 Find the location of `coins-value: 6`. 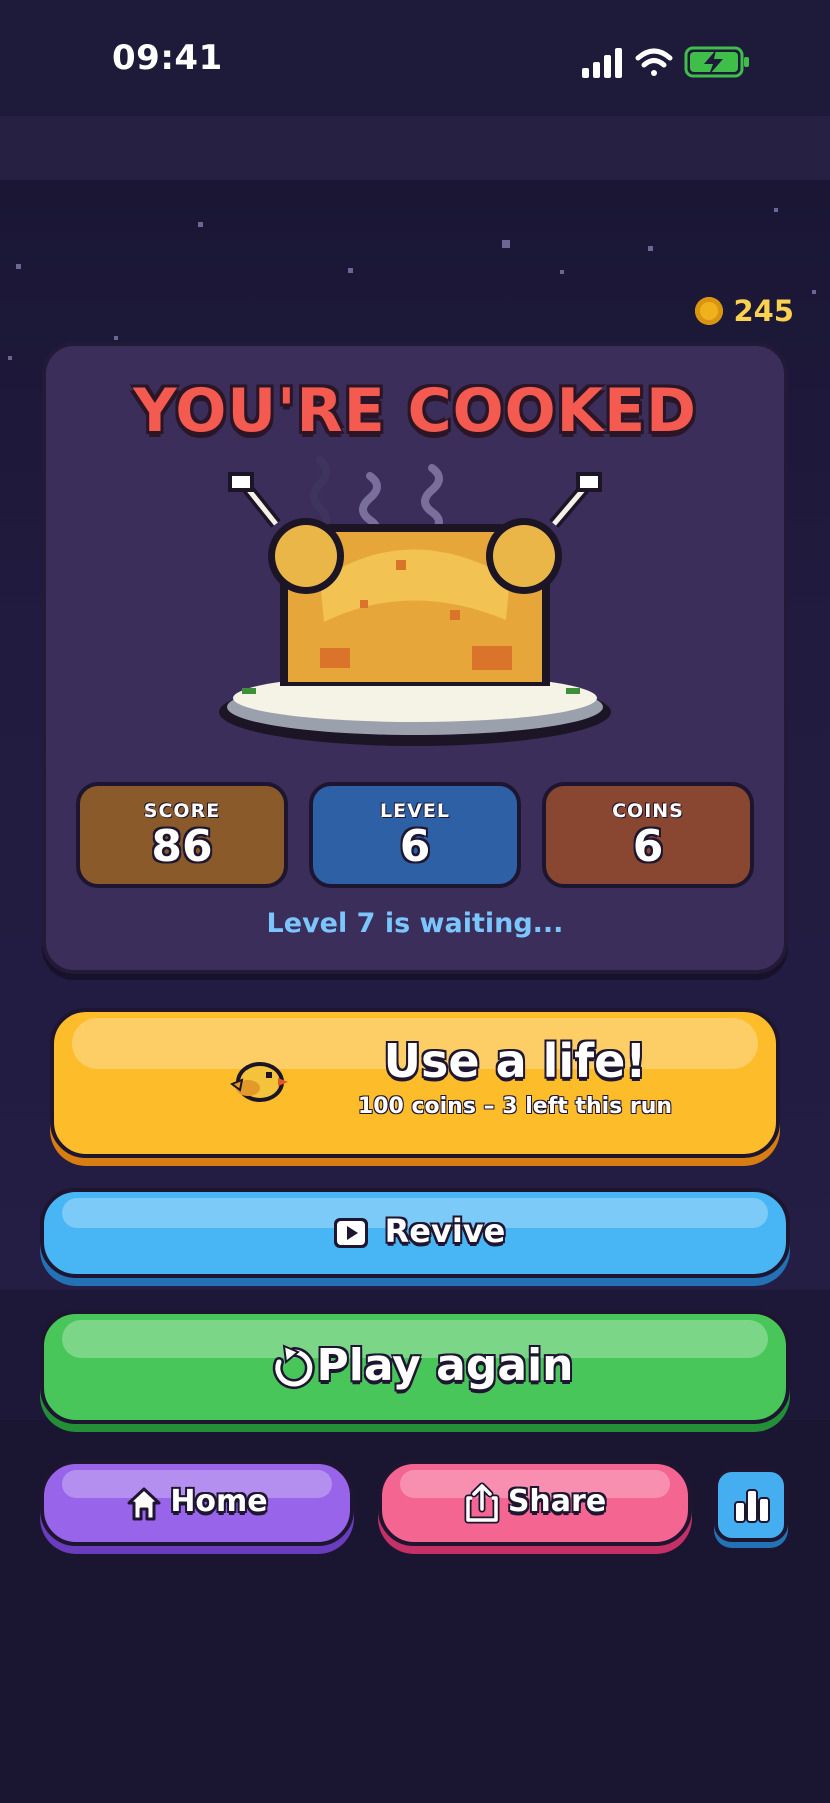

coins-value: 6 is located at coordinates (648, 846).